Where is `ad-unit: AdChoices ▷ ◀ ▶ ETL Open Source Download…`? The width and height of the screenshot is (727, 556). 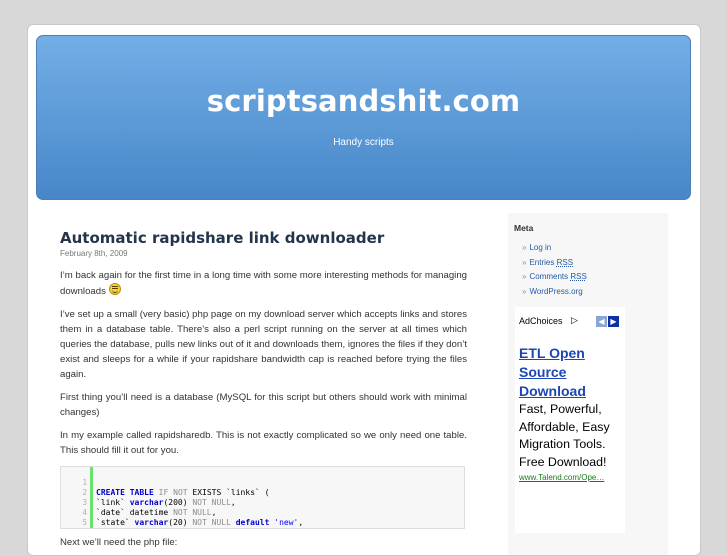 ad-unit: AdChoices ▷ ◀ ▶ ETL Open Source Download… is located at coordinates (570, 420).